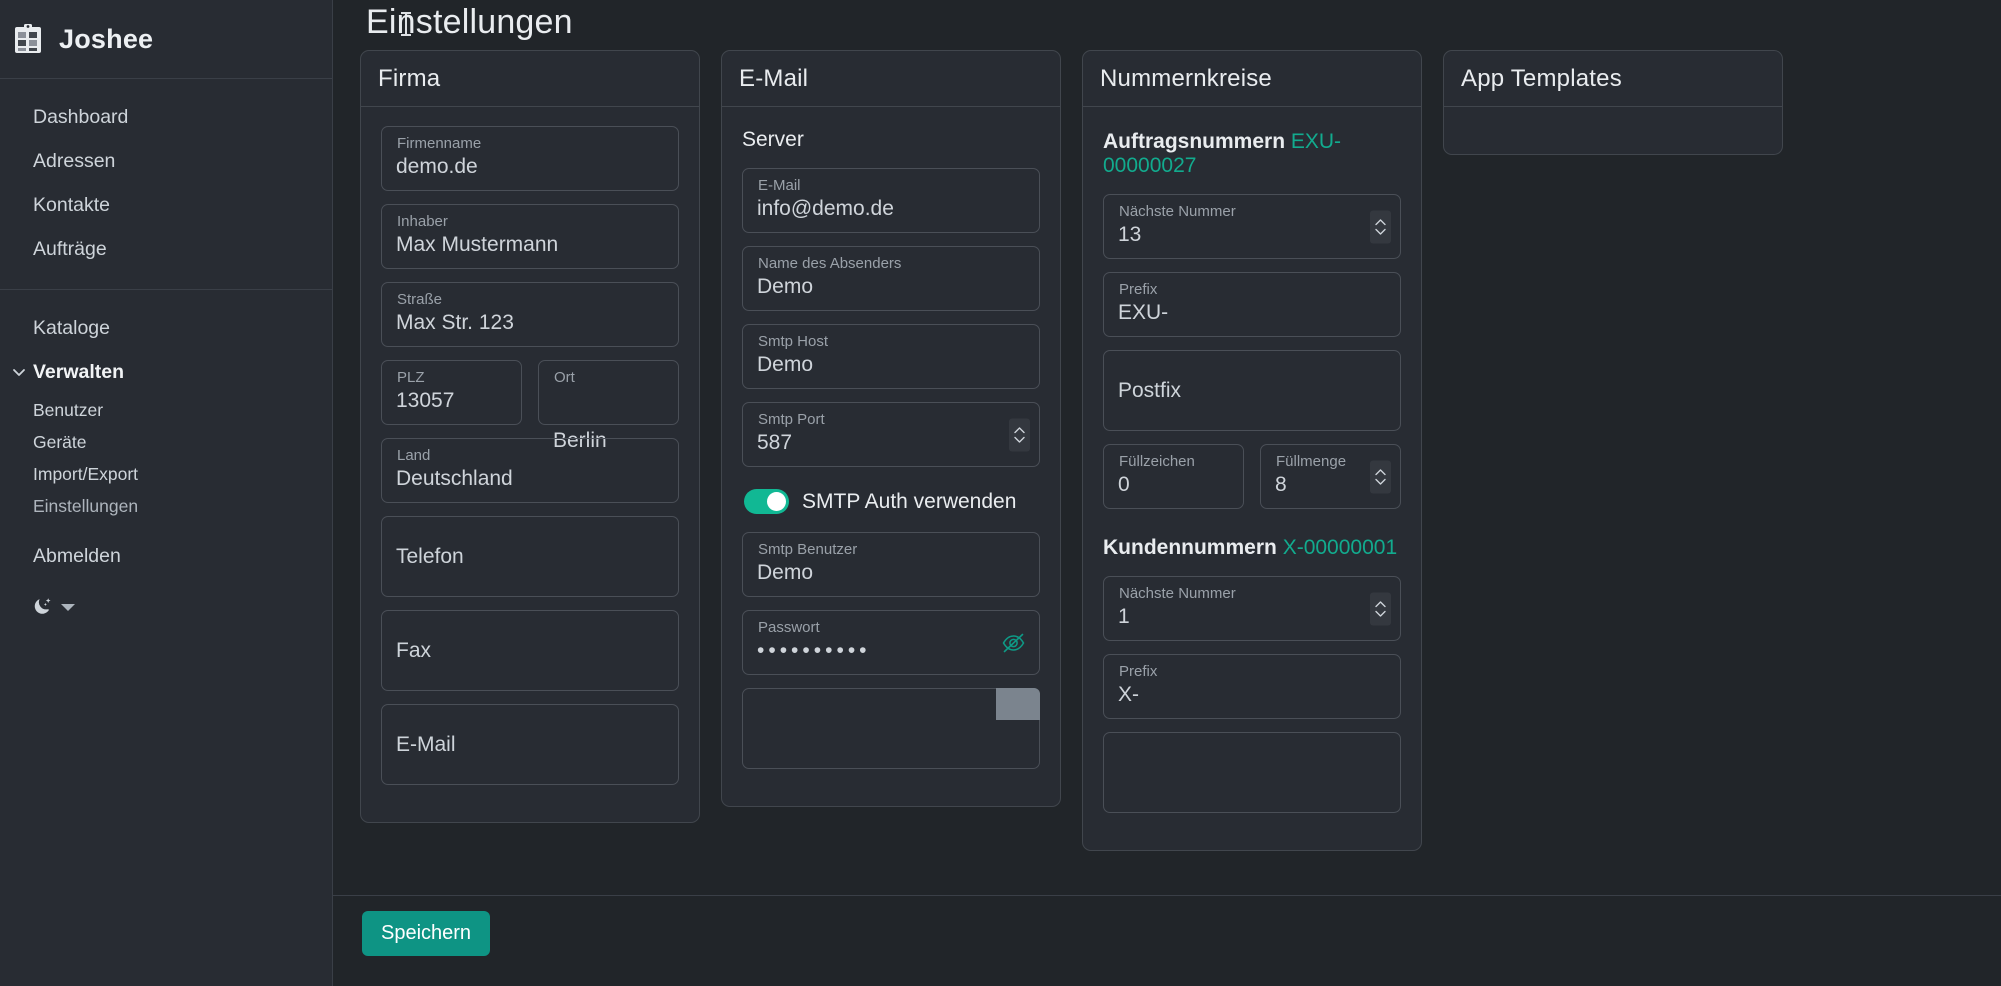 The width and height of the screenshot is (2001, 986). What do you see at coordinates (891, 728) in the screenshot?
I see `field-file-upload` at bounding box center [891, 728].